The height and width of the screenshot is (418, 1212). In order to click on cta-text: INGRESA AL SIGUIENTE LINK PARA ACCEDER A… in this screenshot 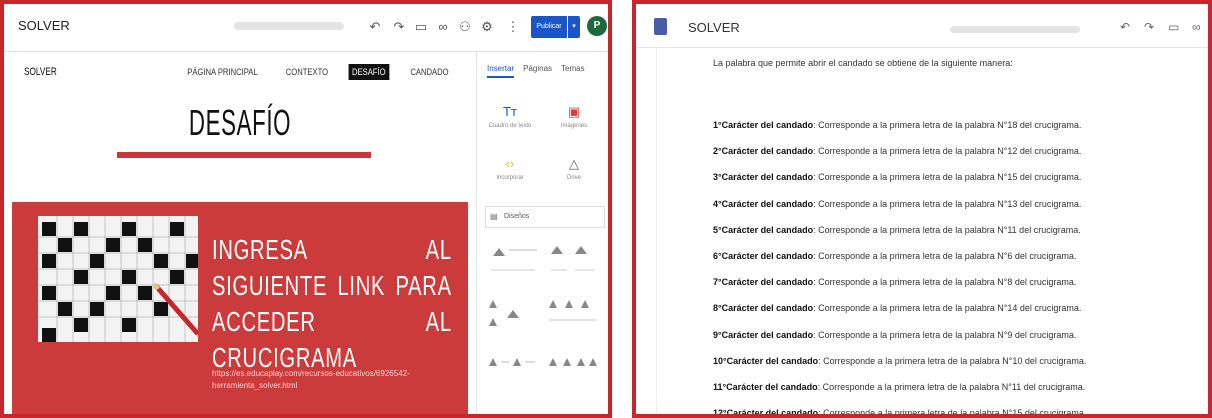, I will do `click(332, 303)`.